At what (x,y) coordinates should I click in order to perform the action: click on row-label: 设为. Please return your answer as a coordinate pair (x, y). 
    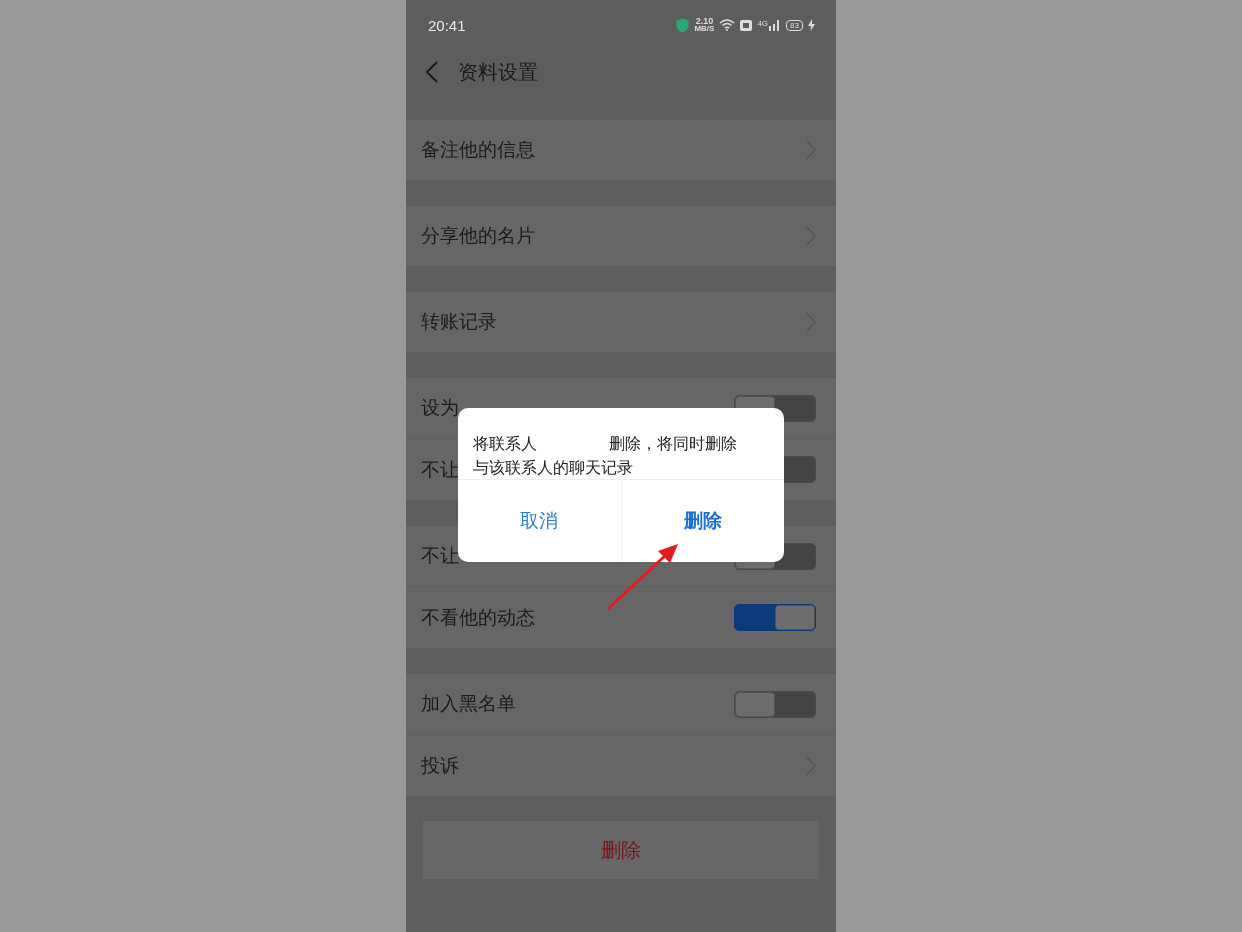
    Looking at the image, I should click on (440, 407).